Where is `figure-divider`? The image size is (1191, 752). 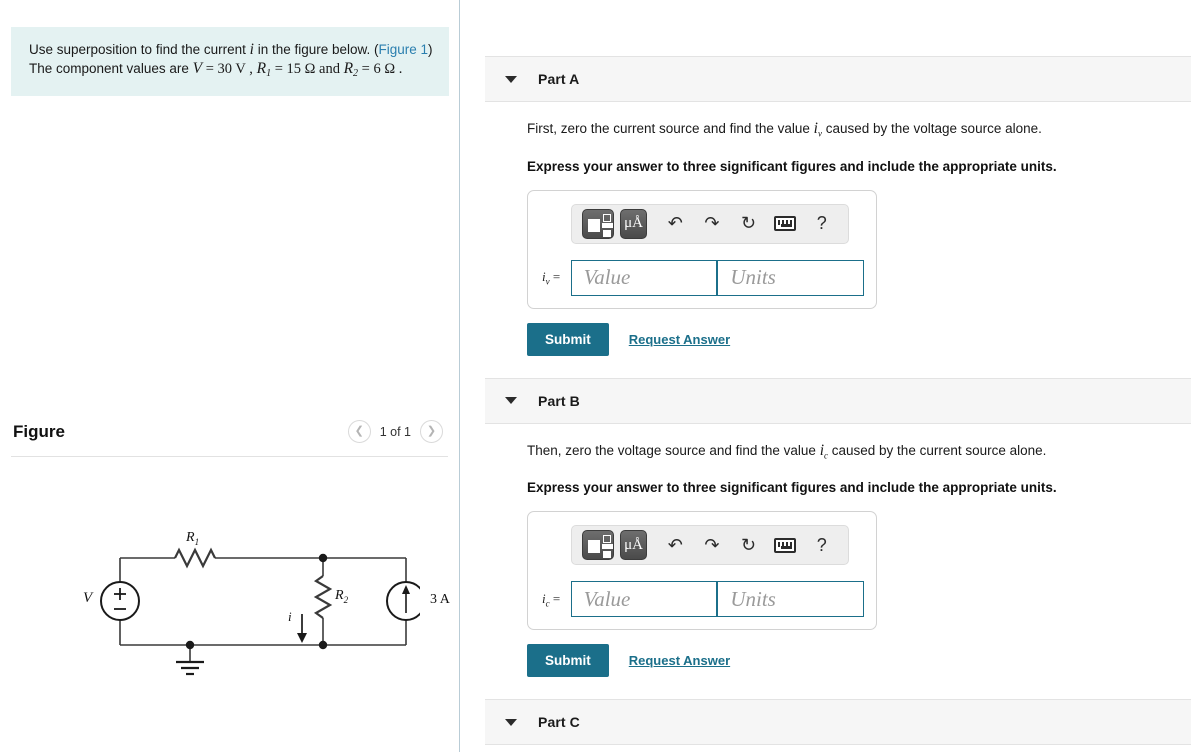
figure-divider is located at coordinates (229, 456).